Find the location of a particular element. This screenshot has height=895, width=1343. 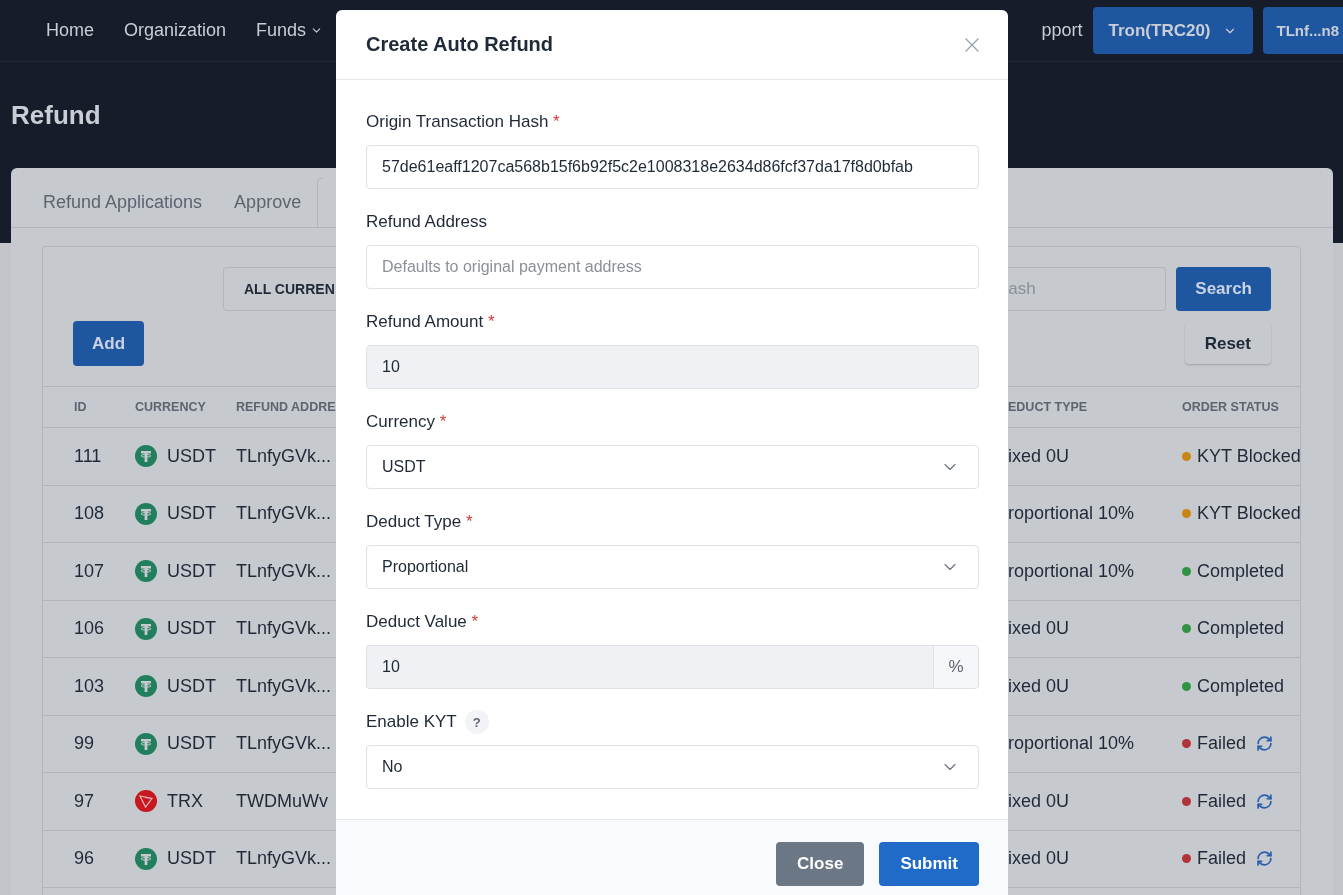

table-cell-text: 96 is located at coordinates (84, 859).